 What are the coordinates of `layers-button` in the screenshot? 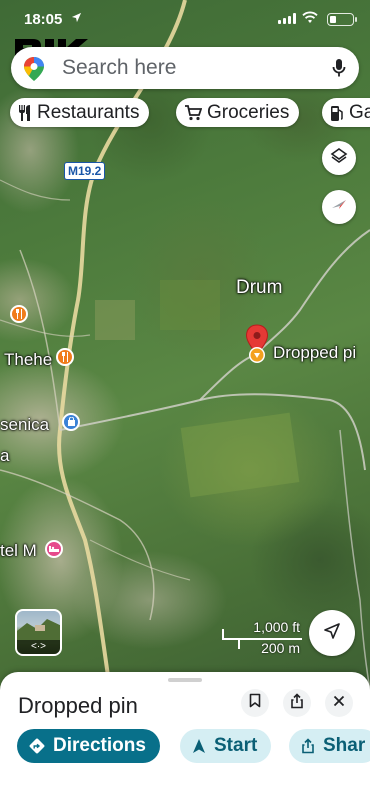 It's located at (339, 158).